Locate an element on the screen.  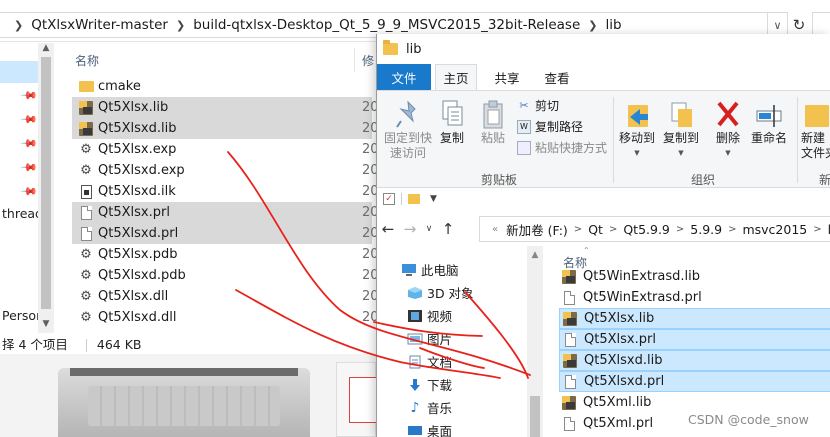
nav-item-desktop: 桌面 is located at coordinates (429, 429).